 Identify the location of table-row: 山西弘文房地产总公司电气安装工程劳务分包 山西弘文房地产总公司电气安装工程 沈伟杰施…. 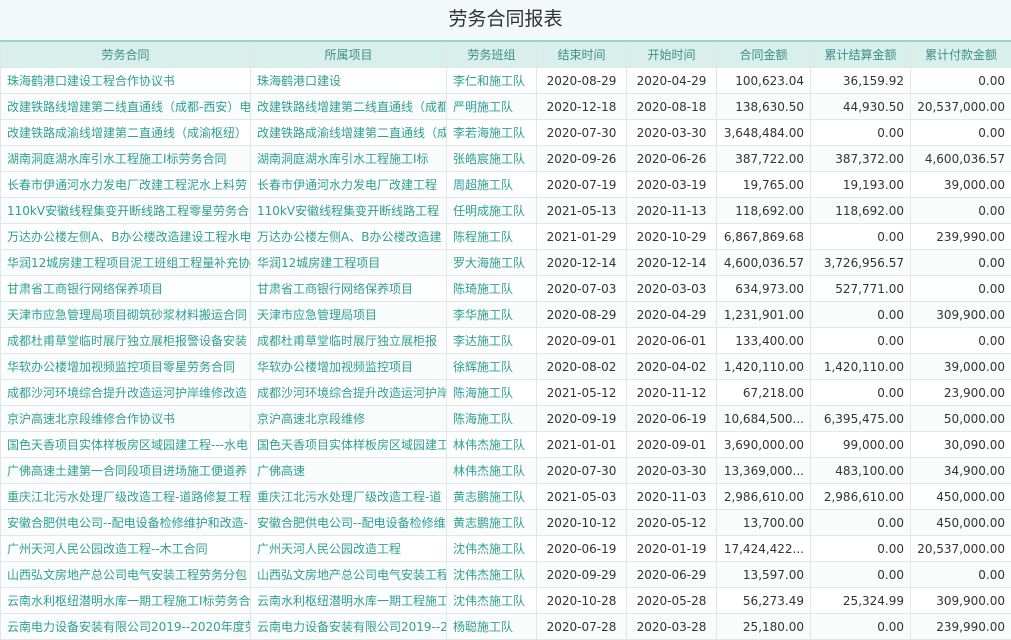
(505, 574).